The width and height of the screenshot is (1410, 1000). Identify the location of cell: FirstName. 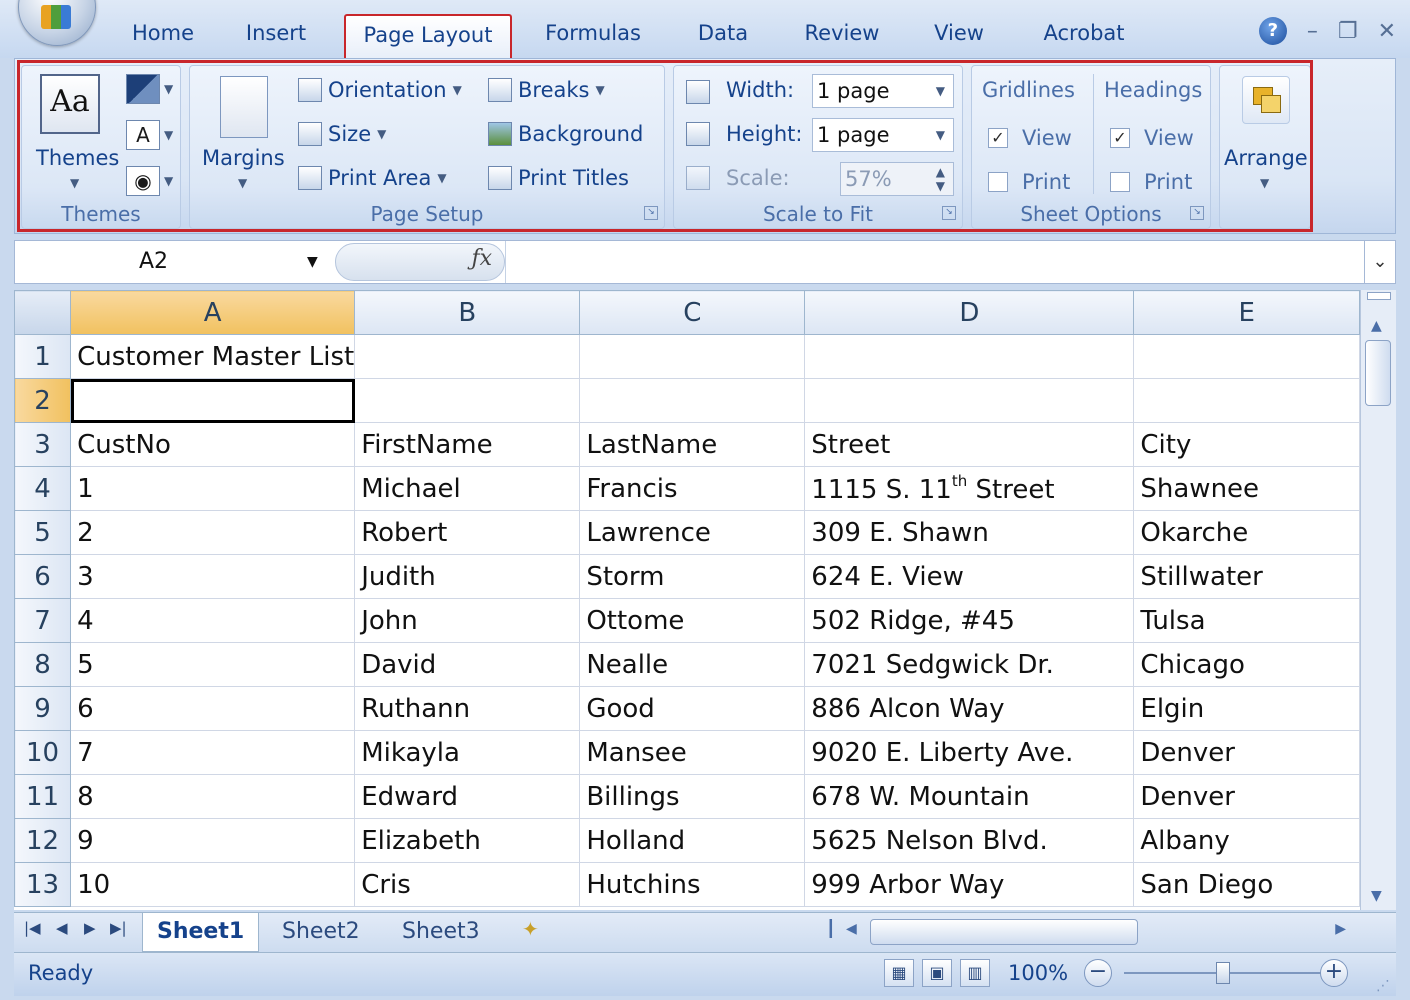
(467, 444).